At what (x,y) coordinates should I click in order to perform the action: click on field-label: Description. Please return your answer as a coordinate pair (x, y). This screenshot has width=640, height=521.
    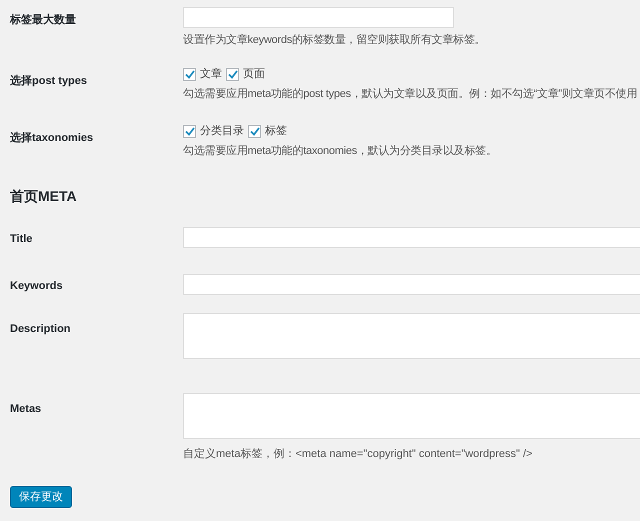
    Looking at the image, I should click on (40, 329).